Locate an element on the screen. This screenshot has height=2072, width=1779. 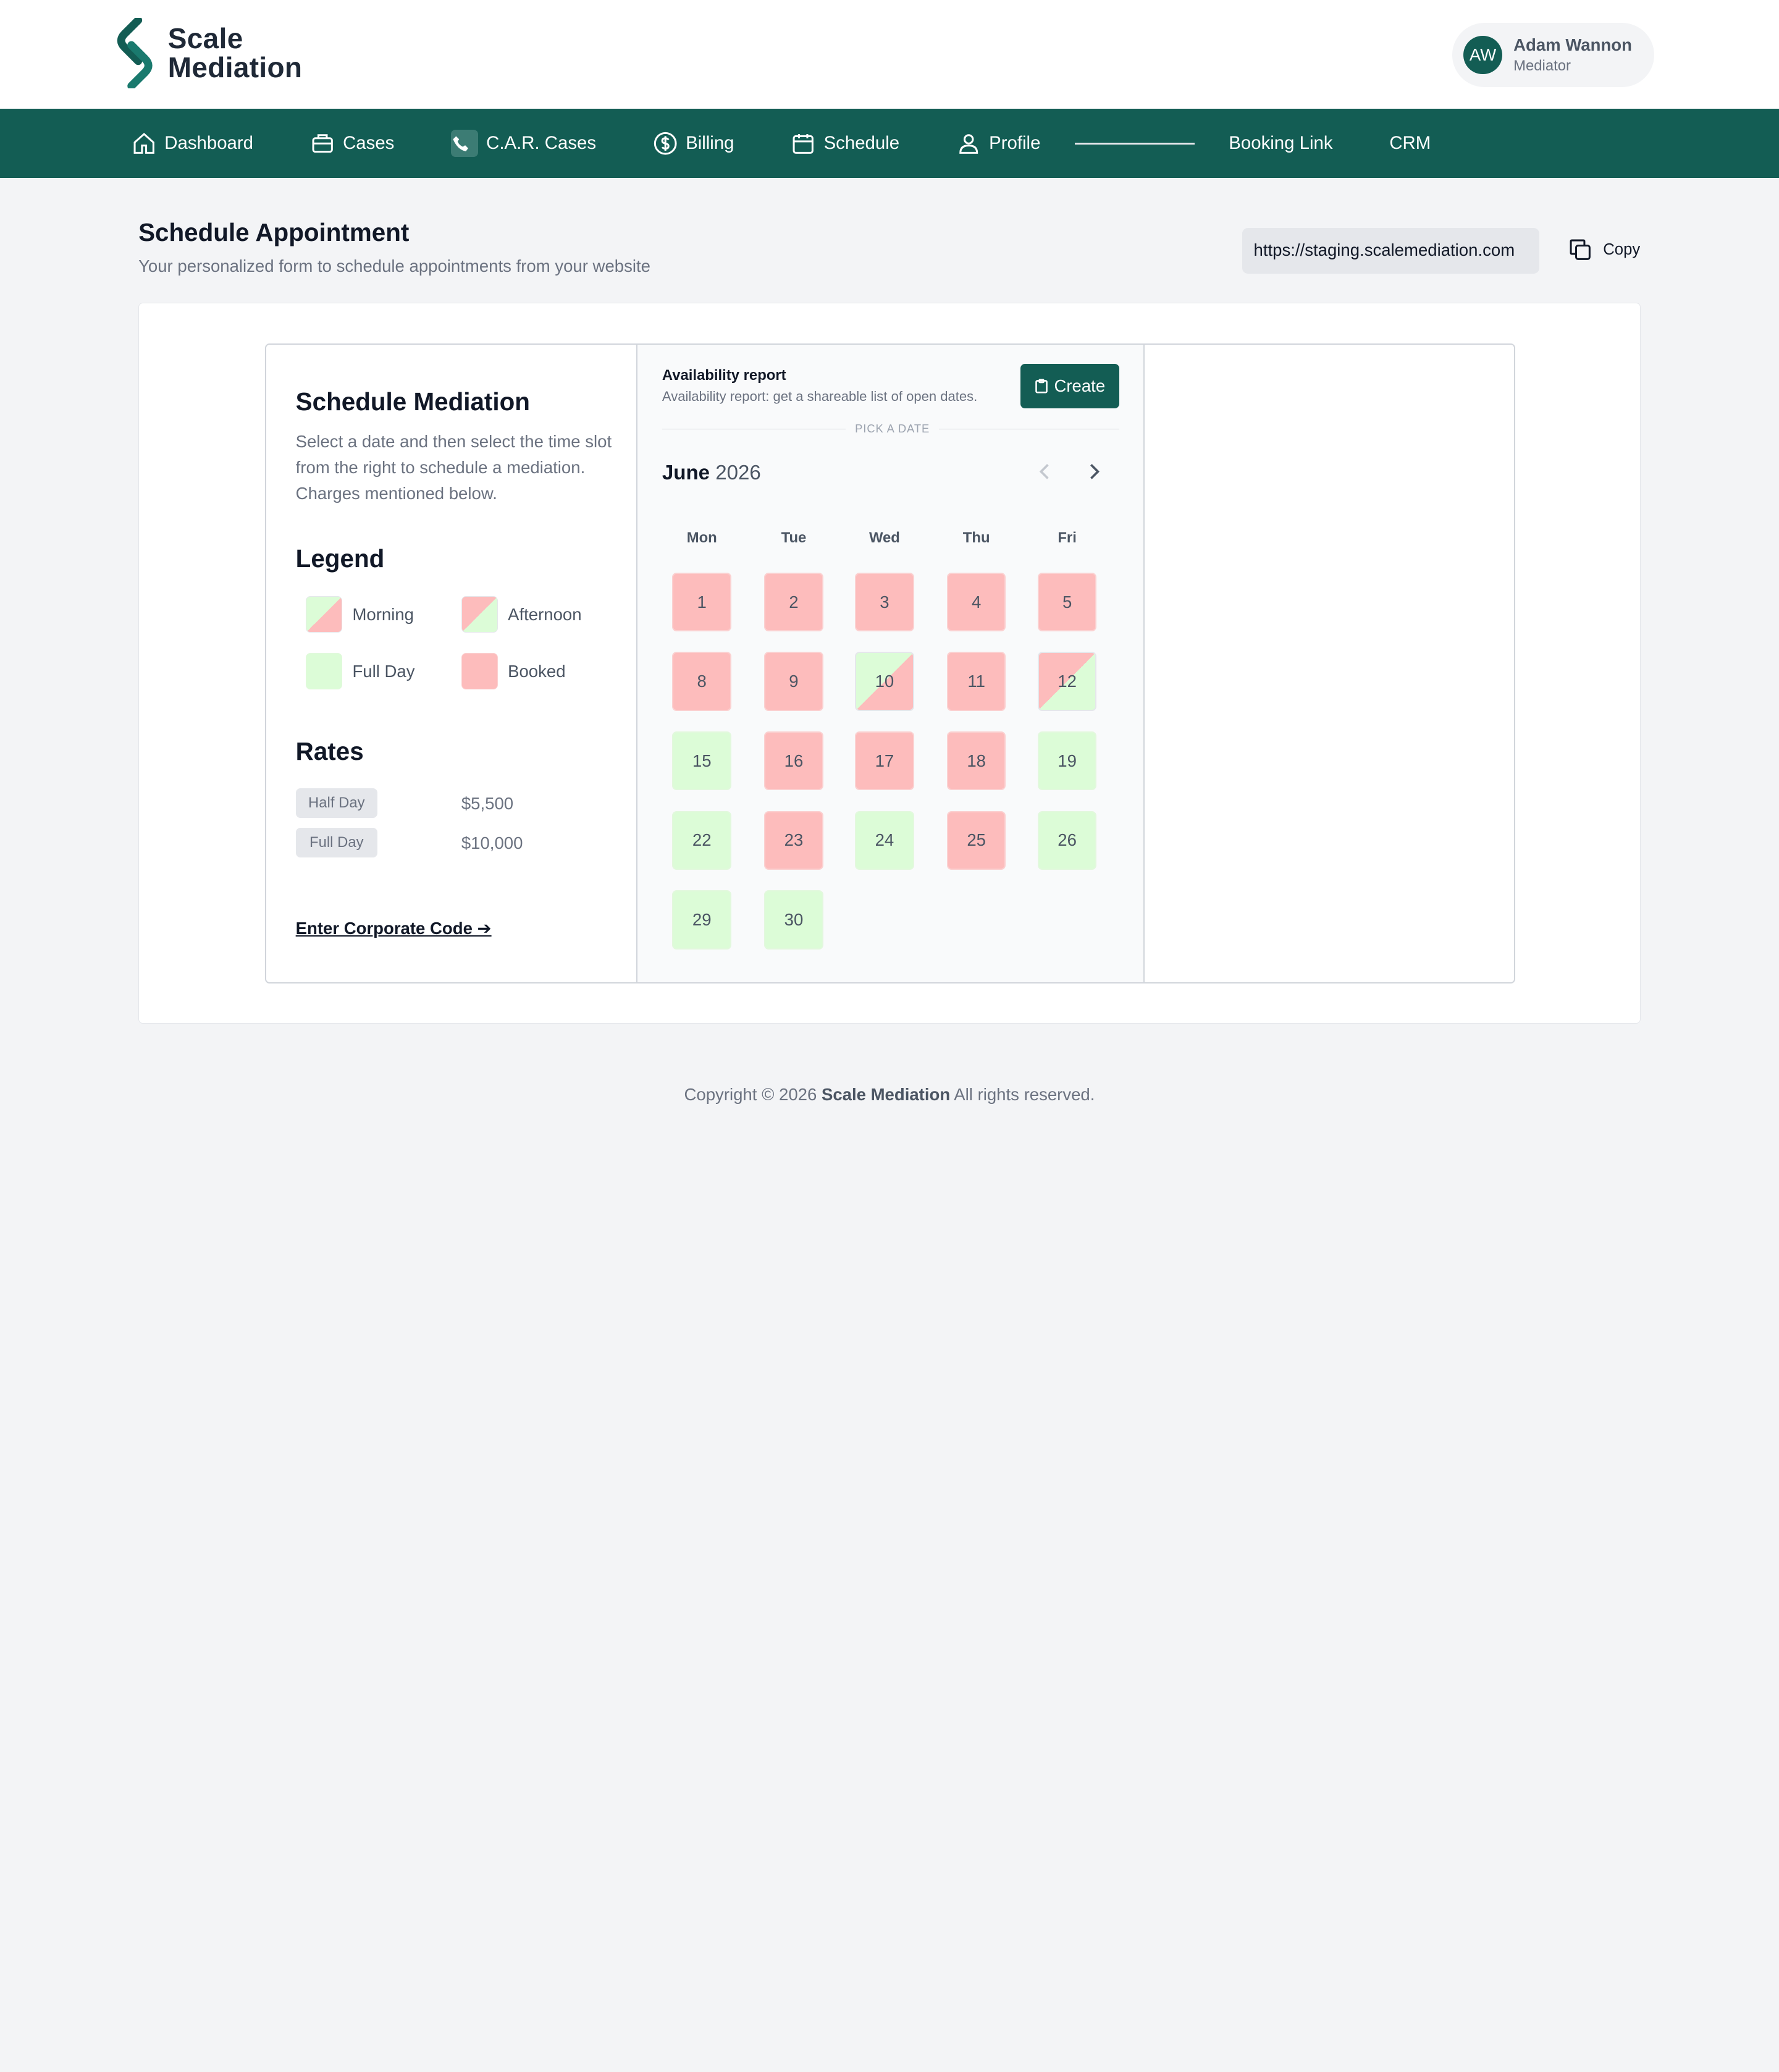
nav-billing-label: Billing is located at coordinates (710, 143).